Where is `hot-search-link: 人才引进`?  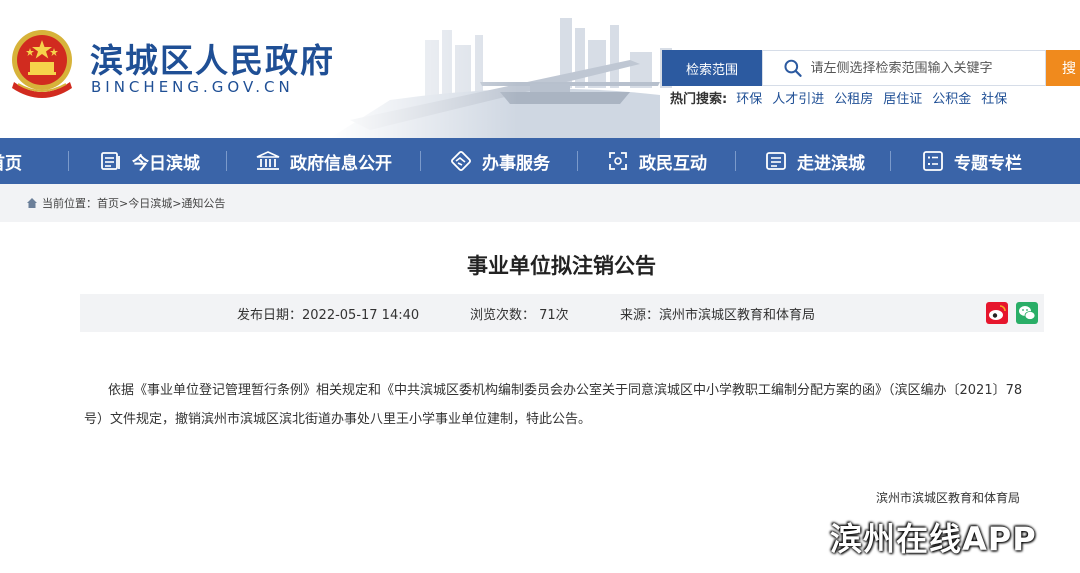
hot-search-link: 人才引进 is located at coordinates (798, 97).